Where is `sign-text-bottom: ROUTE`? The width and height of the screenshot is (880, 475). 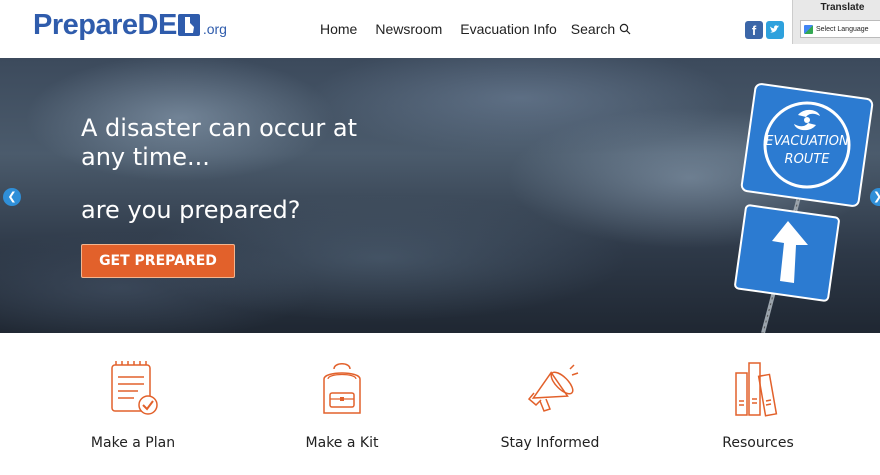
sign-text-bottom: ROUTE is located at coordinates (808, 159).